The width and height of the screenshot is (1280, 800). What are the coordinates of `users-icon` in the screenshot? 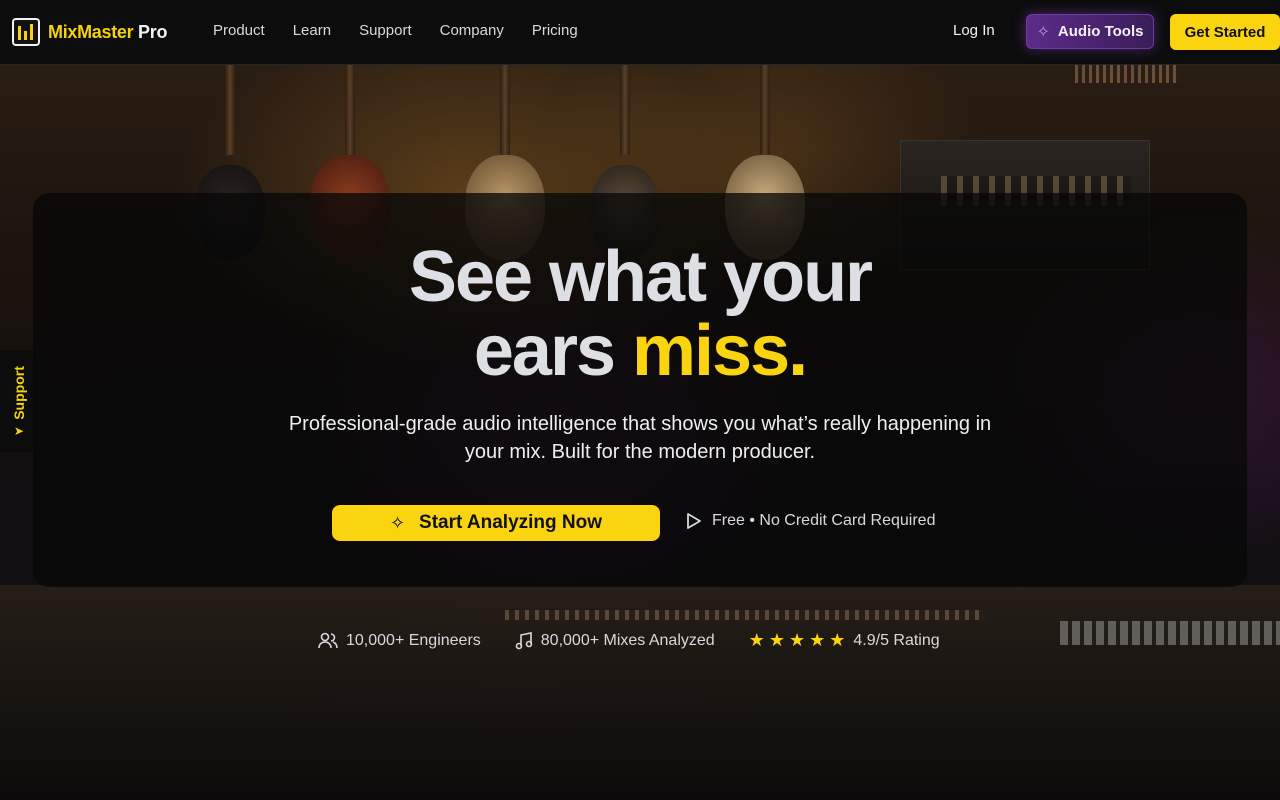 It's located at (328, 640).